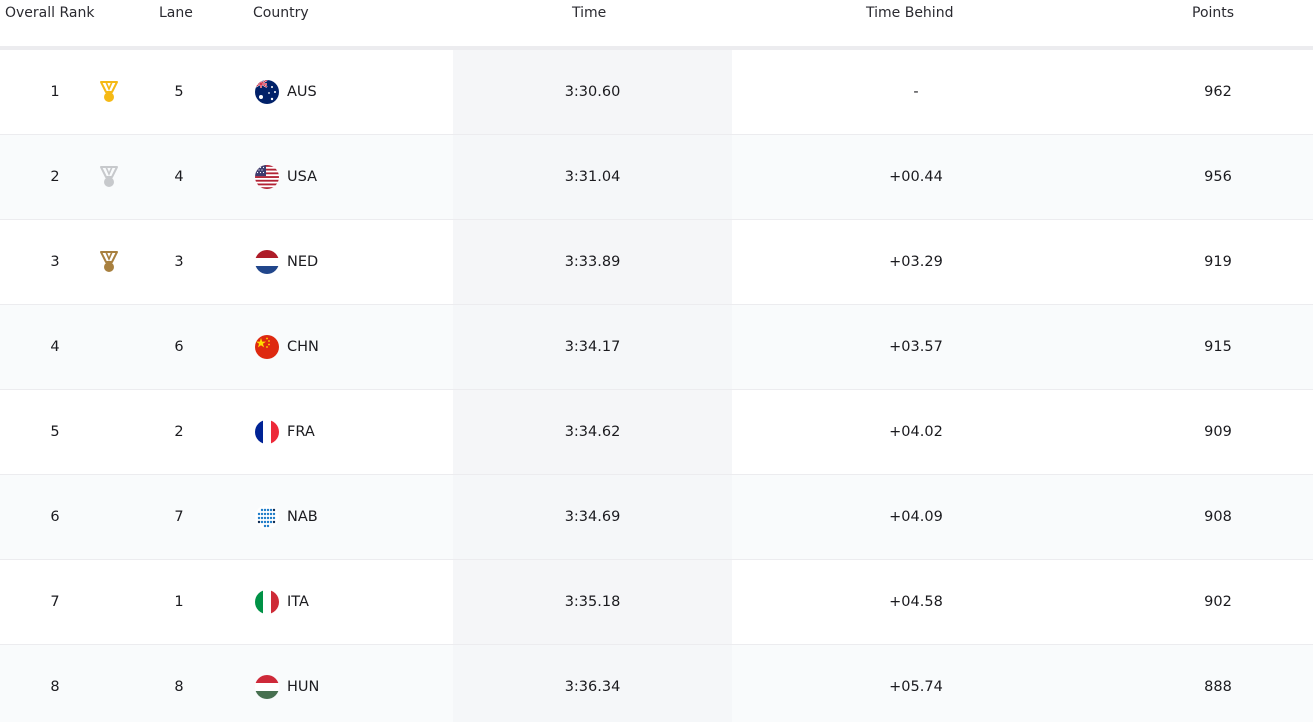 The image size is (1313, 722). I want to click on country-code: CHN, so click(303, 347).